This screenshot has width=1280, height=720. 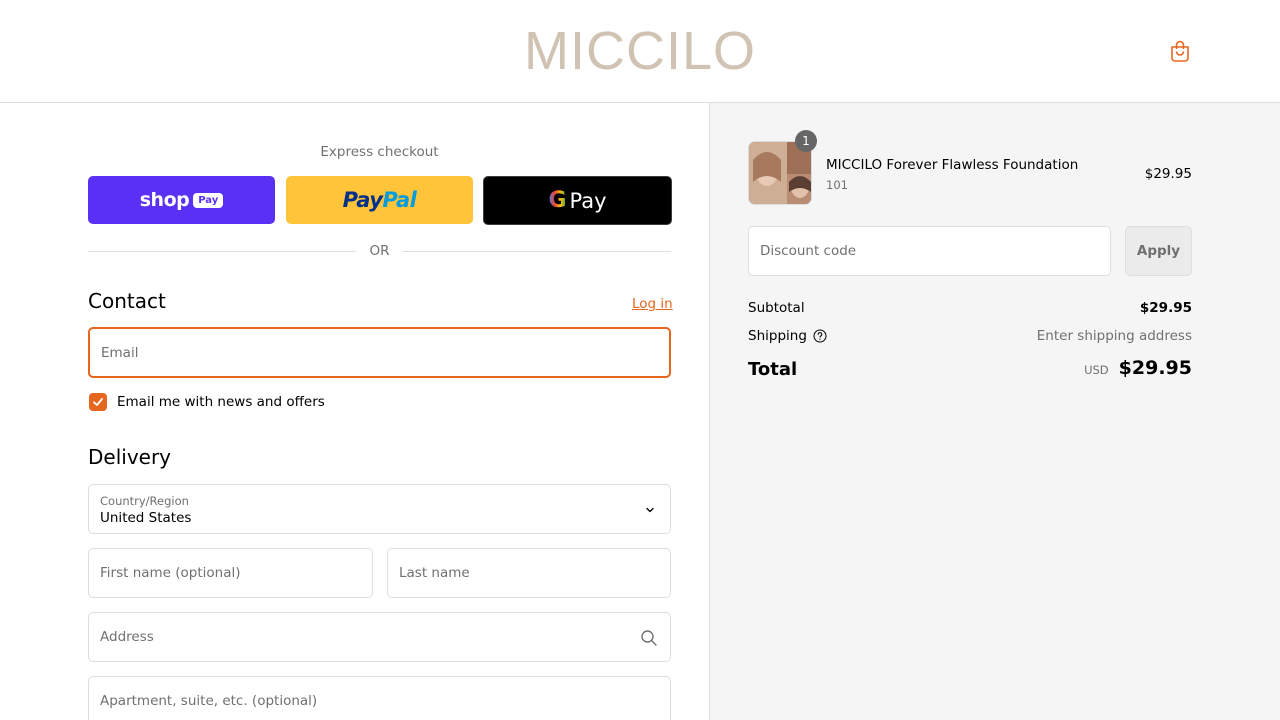 I want to click on newsletter-checkbox, so click(x=98, y=402).